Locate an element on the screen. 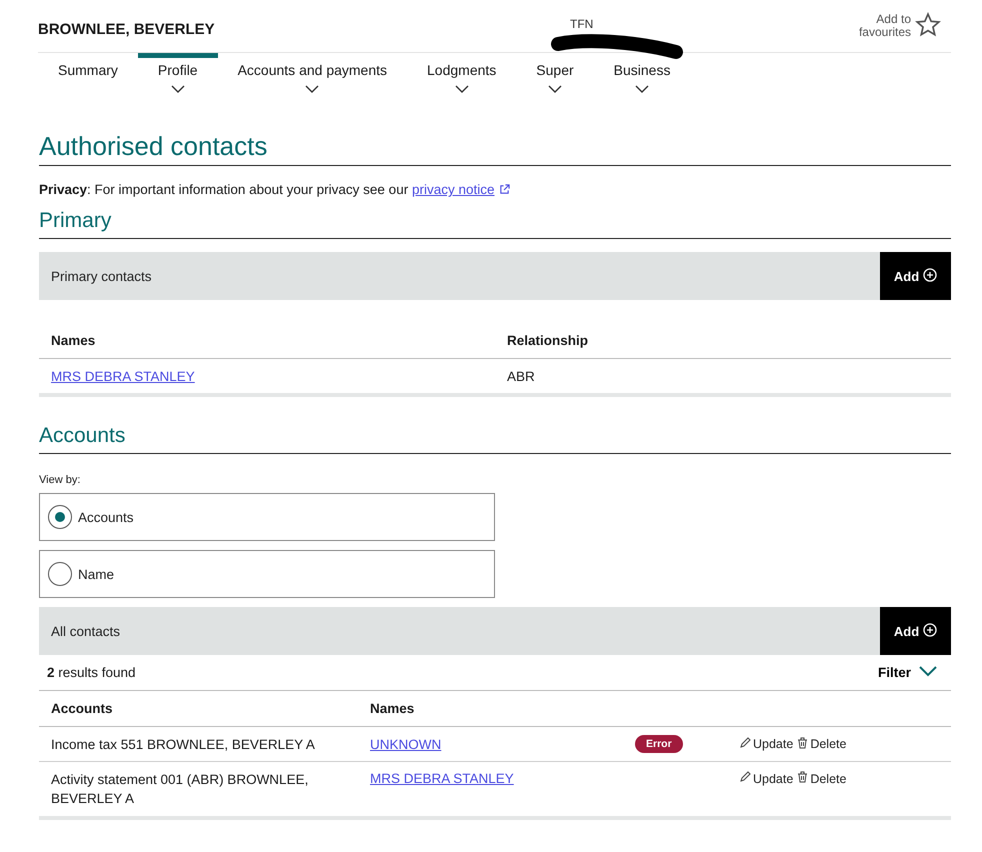 Image resolution: width=982 pixels, height=852 pixels. page-title: Authorised contacts is located at coordinates (495, 148).